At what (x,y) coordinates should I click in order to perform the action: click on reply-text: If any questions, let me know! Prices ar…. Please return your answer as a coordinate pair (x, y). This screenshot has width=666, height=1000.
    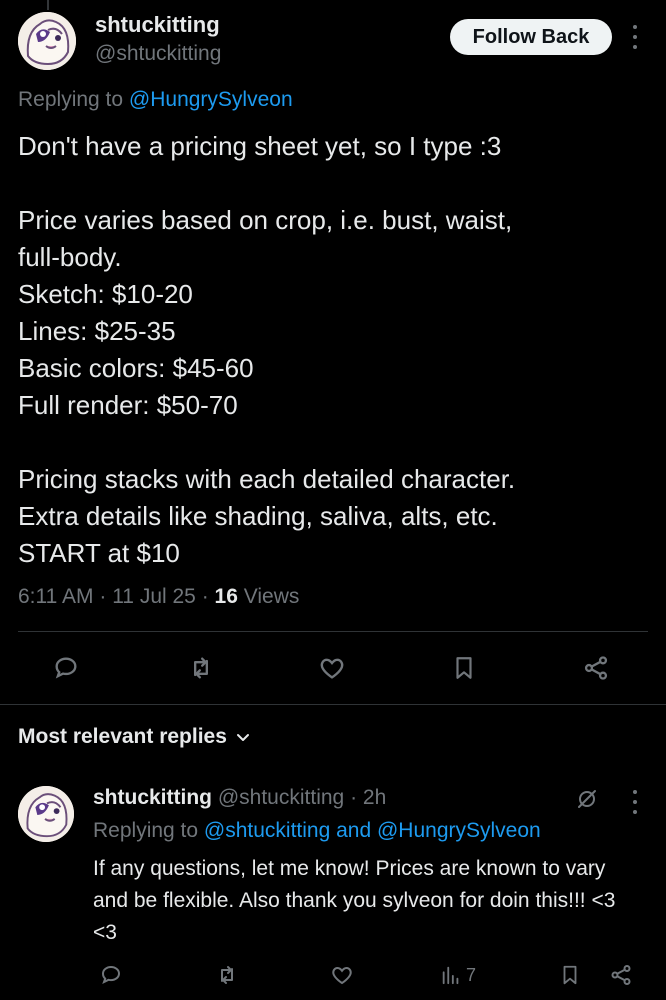
    Looking at the image, I should click on (354, 900).